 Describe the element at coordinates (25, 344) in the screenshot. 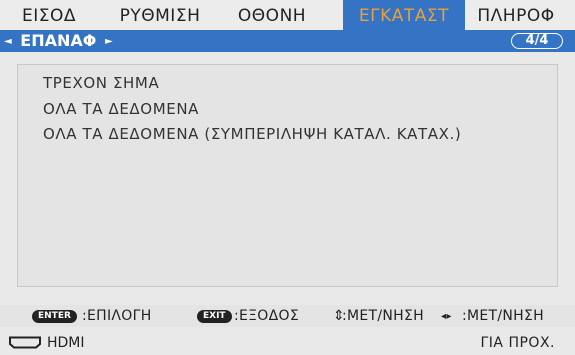

I see `hdmi-connector-icon` at that location.